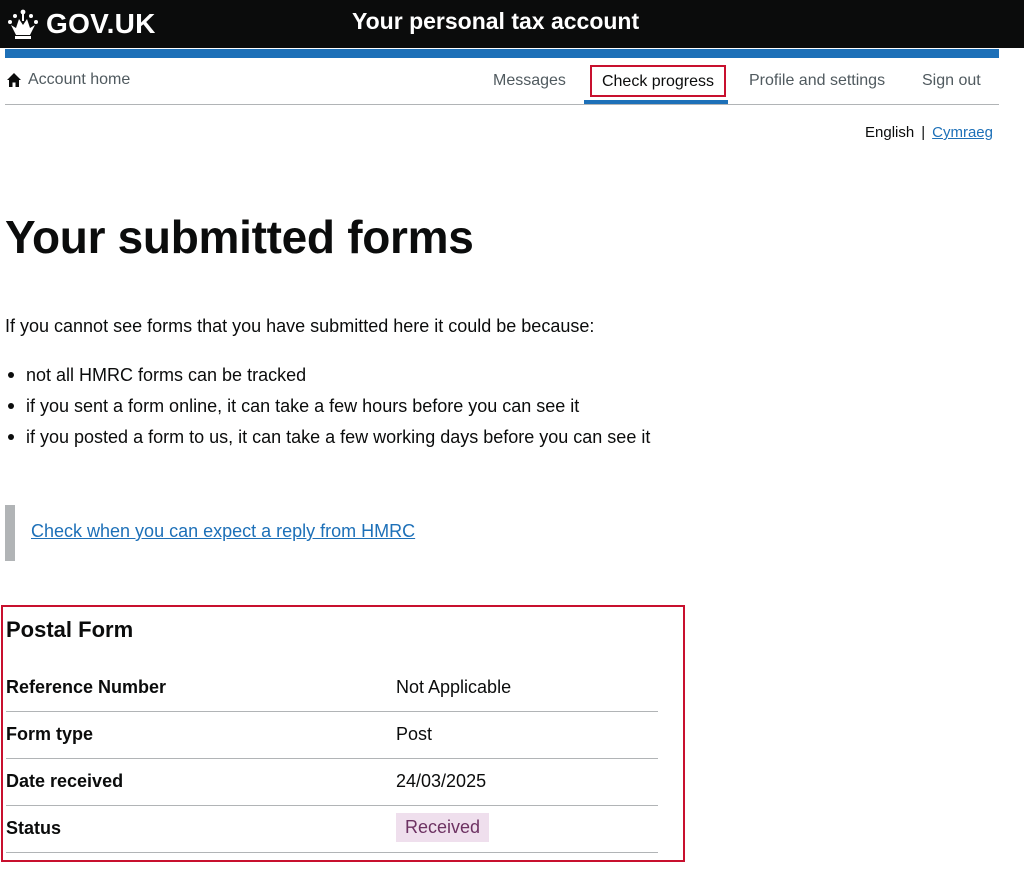 The width and height of the screenshot is (1024, 870). Describe the element at coordinates (414, 734) in the screenshot. I see `summary-value: Post` at that location.